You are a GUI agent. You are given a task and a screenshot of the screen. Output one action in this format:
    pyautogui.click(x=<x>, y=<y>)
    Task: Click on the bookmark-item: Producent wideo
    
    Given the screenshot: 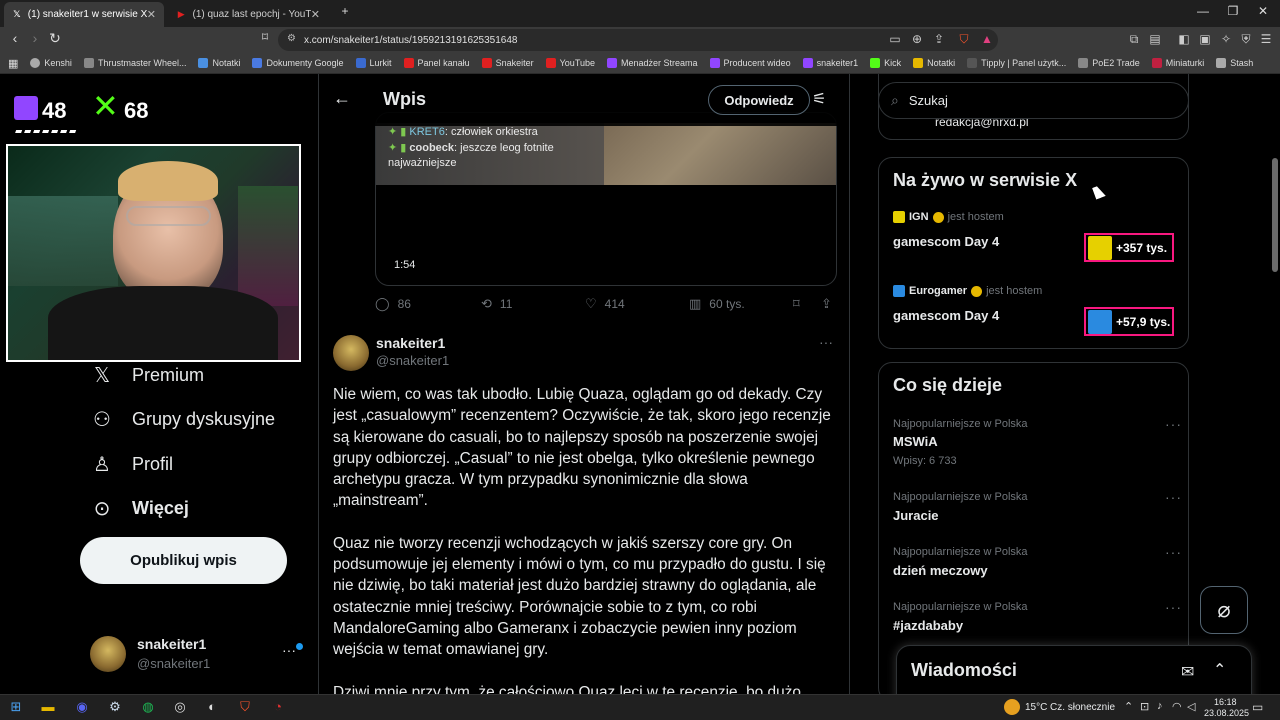 What is the action you would take?
    pyautogui.click(x=750, y=63)
    